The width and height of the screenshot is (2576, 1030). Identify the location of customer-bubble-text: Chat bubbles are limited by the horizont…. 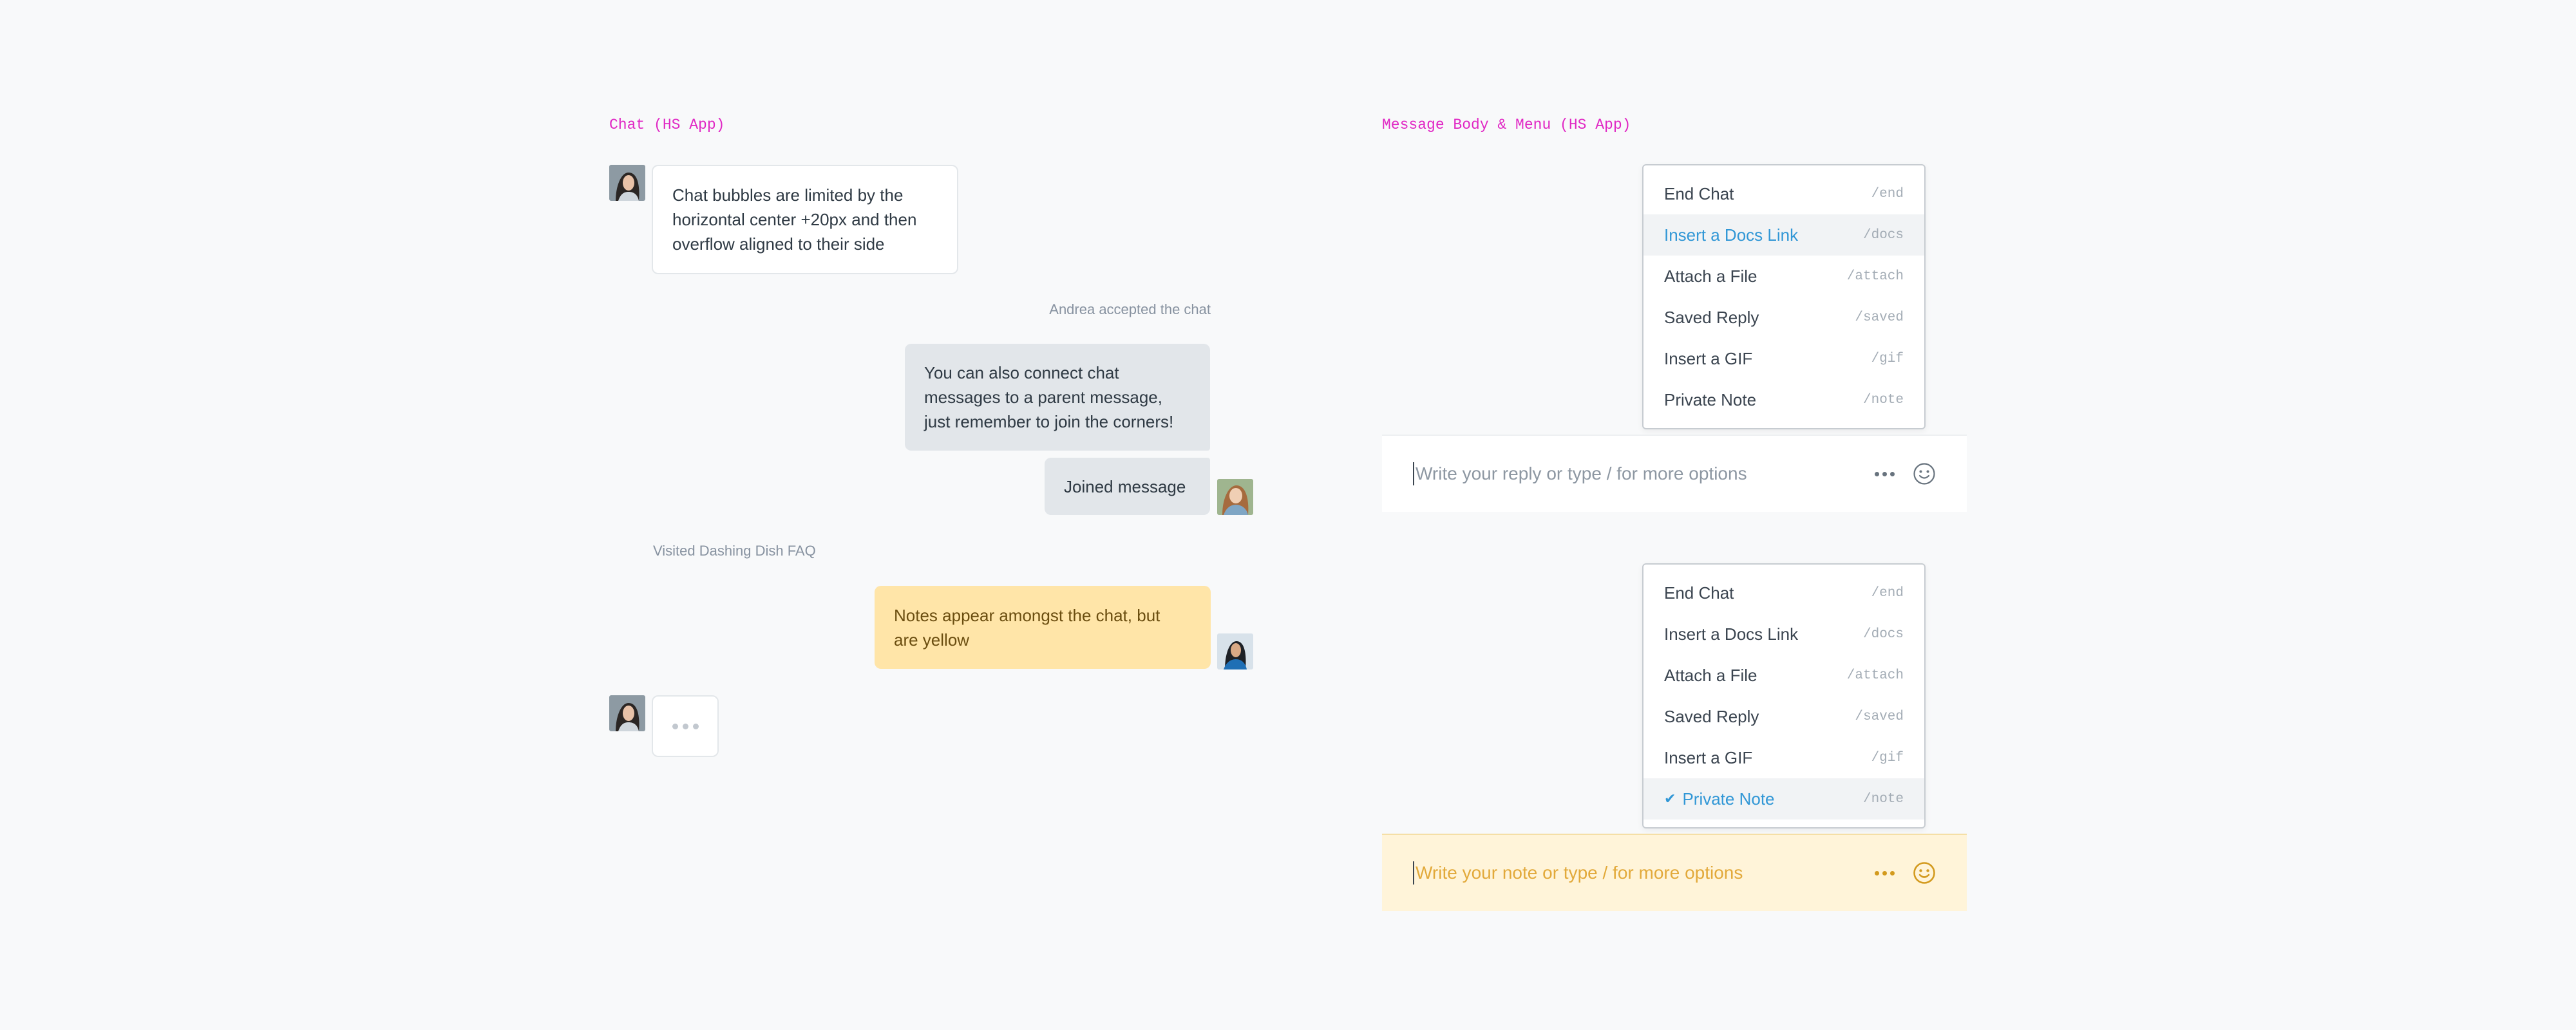
(794, 219).